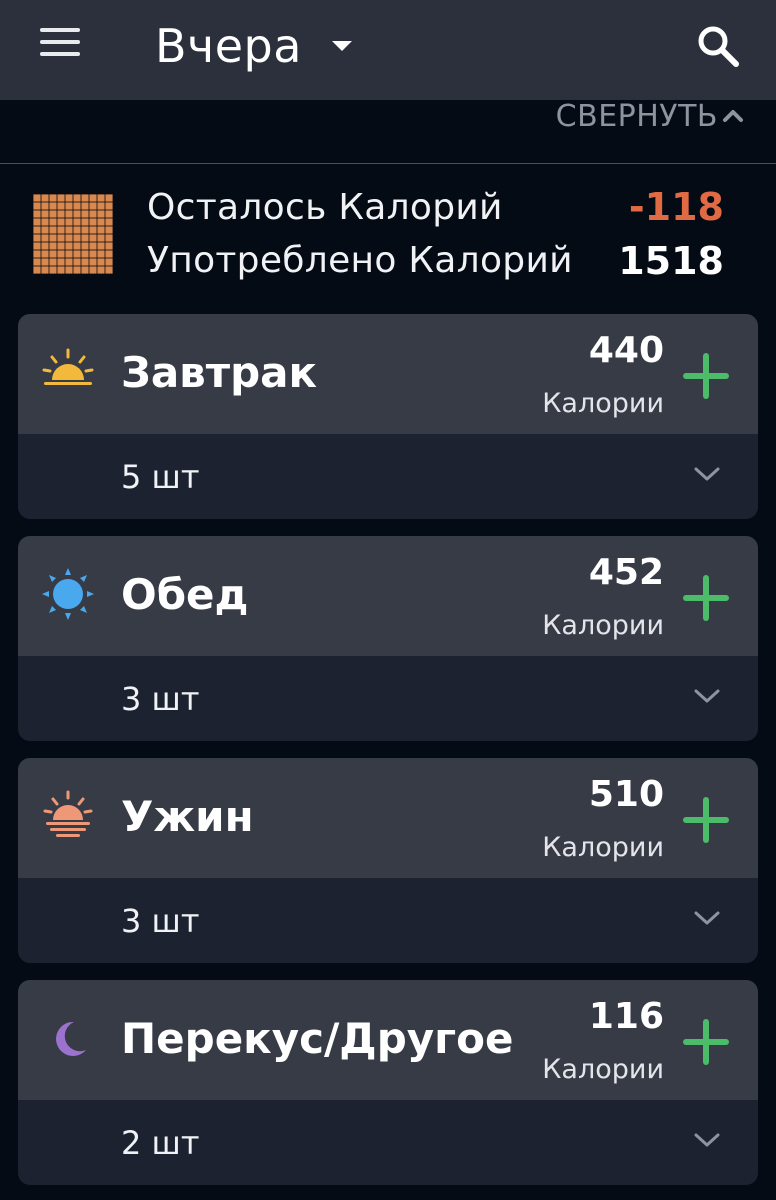 This screenshot has width=776, height=1200. I want to click on meal-calories: 440, so click(626, 350).